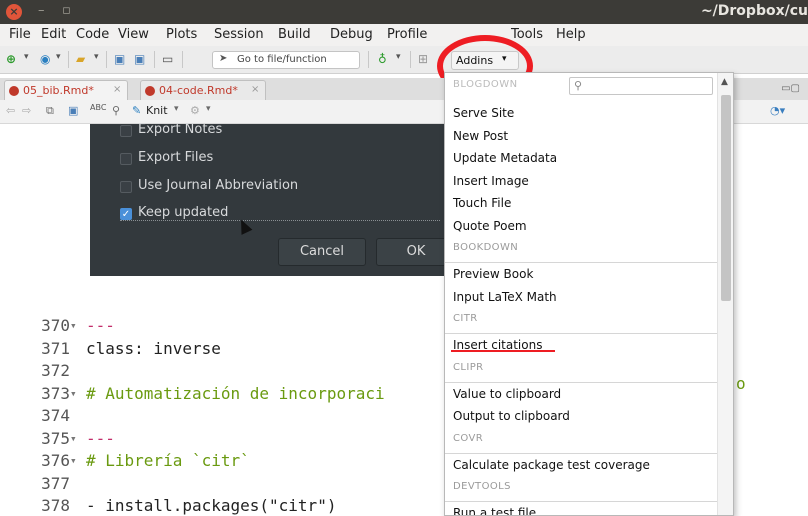 Image resolution: width=808 pixels, height=516 pixels. I want to click on spellcheck-icon: ABC, so click(98, 107).